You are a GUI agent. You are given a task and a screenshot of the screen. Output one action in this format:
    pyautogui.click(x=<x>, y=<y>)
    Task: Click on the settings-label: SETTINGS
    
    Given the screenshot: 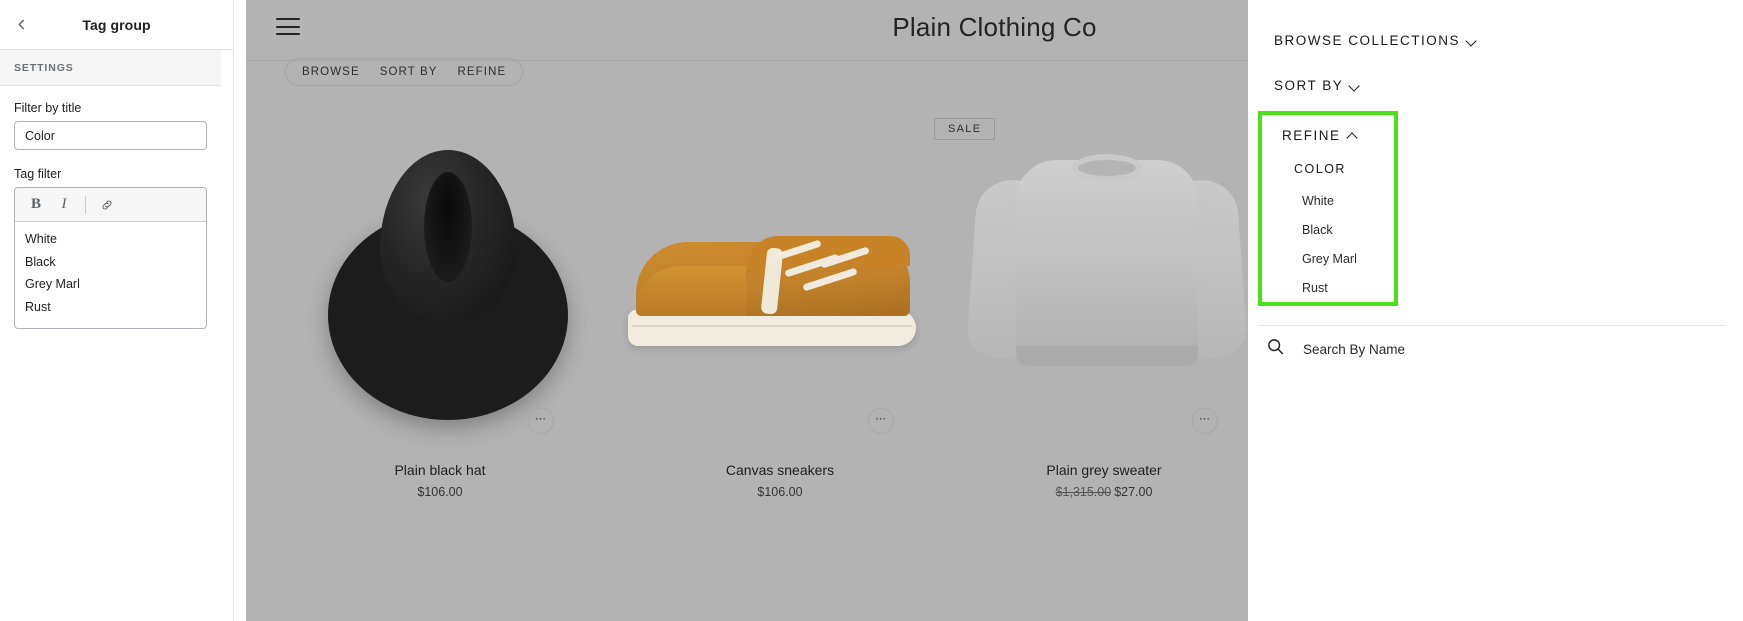 What is the action you would take?
    pyautogui.click(x=44, y=67)
    